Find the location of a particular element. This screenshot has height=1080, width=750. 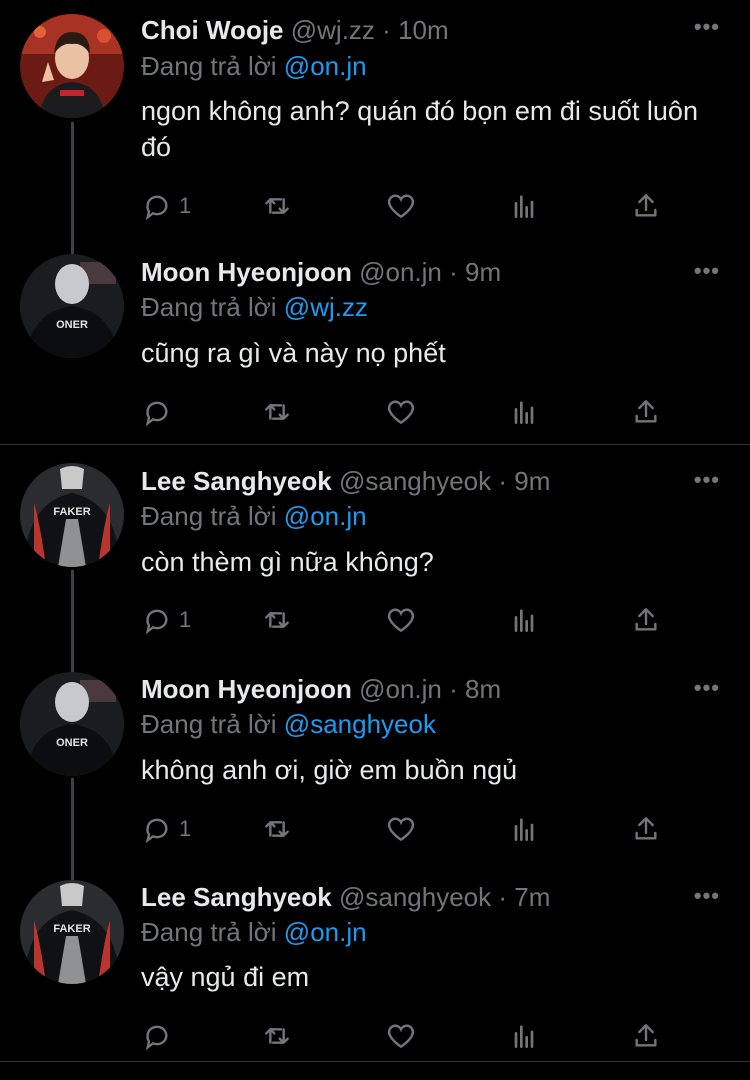

timestamp: 10m is located at coordinates (423, 30).